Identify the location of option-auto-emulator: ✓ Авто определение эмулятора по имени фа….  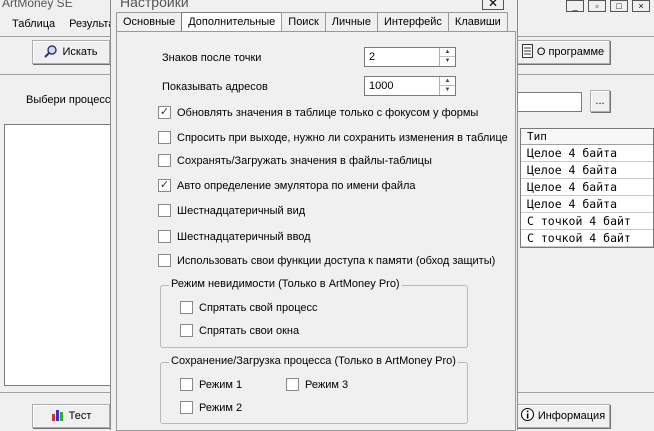
(287, 185).